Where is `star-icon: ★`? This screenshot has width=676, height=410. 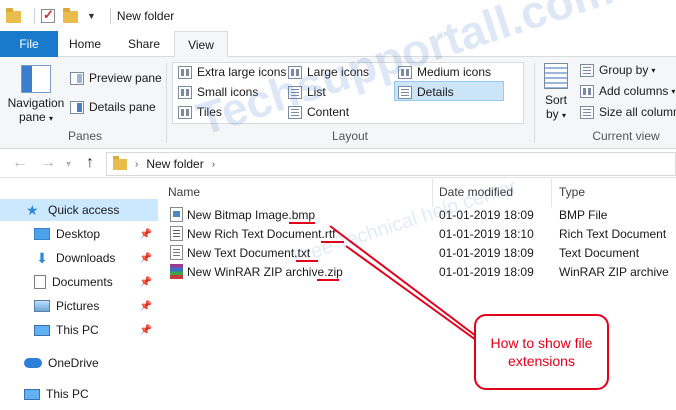 star-icon: ★ is located at coordinates (32, 210).